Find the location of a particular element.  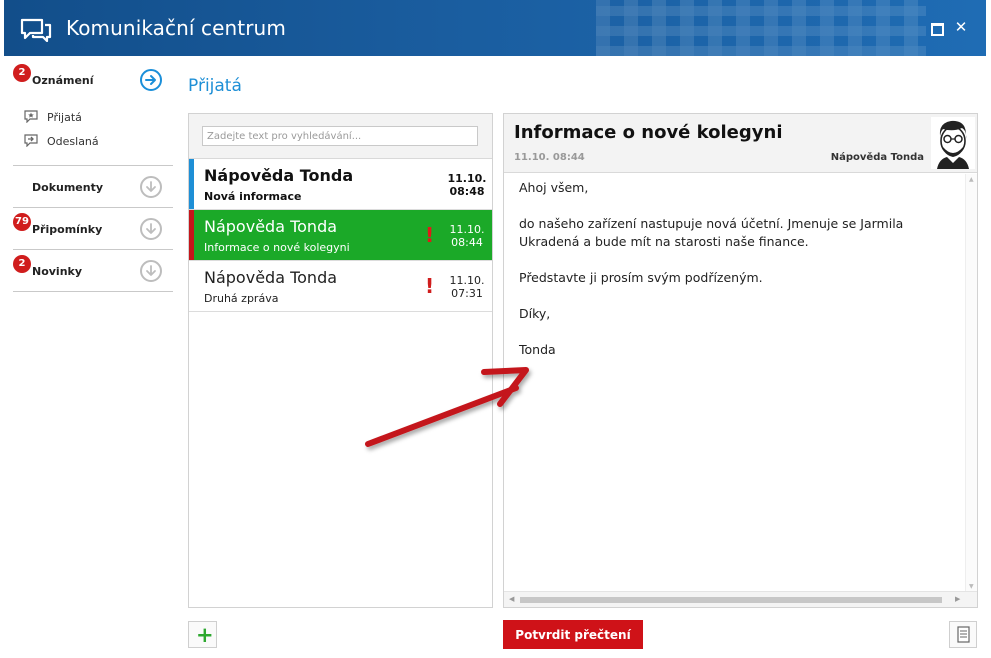

title-bar: Komunikační centrum ✕ is located at coordinates (495, 28).